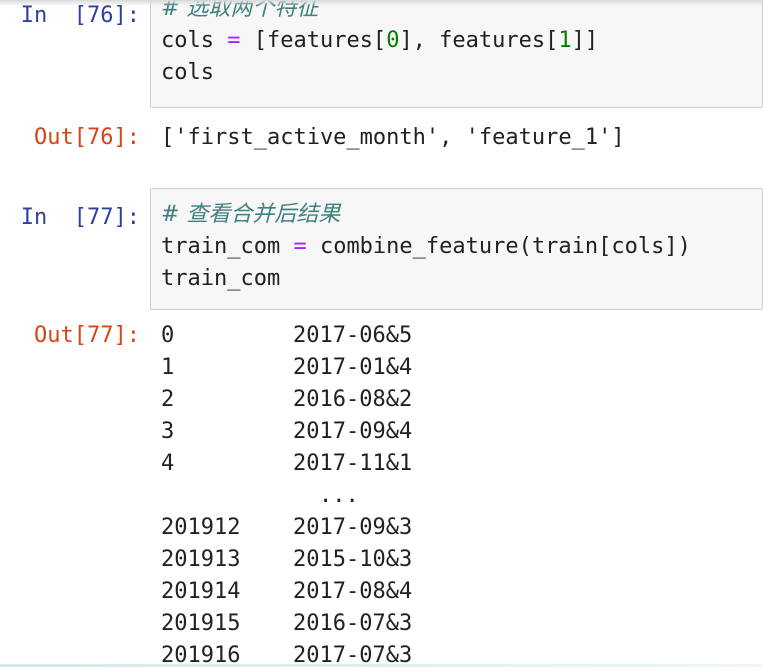 This screenshot has height=672, width=763. I want to click on code-comment: # 查看合并后结果, so click(251, 214).